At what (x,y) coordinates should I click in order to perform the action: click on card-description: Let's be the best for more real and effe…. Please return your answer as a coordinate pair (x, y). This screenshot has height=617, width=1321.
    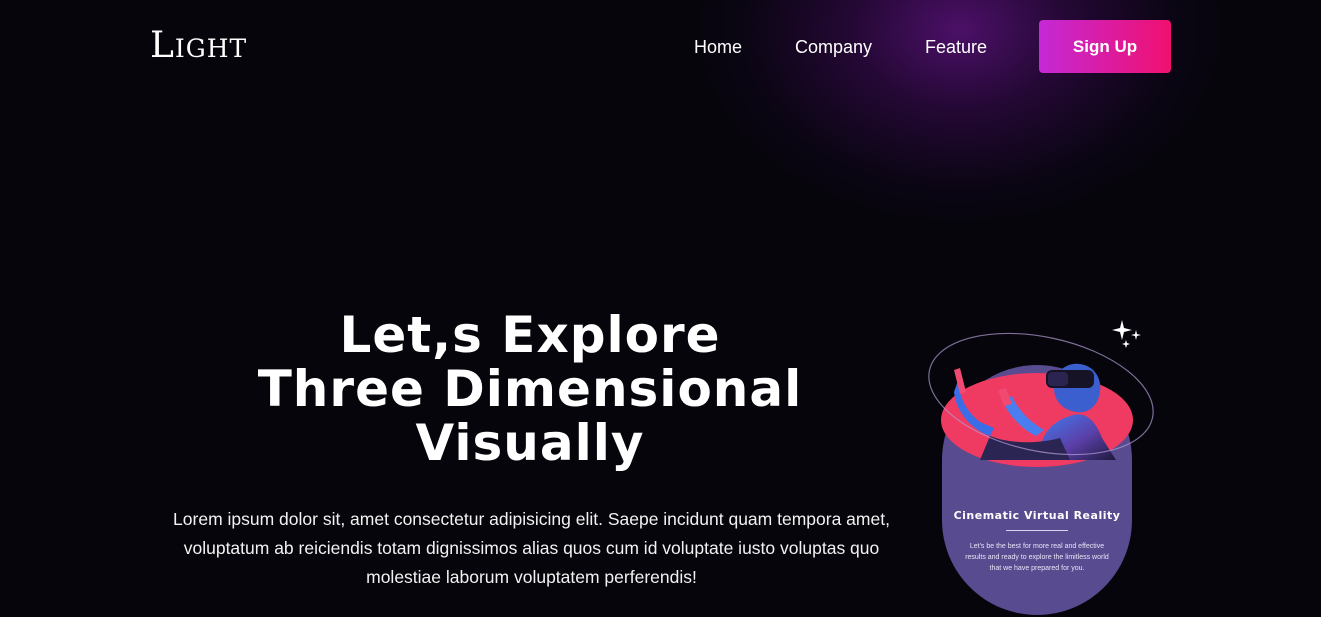
    Looking at the image, I should click on (1037, 557).